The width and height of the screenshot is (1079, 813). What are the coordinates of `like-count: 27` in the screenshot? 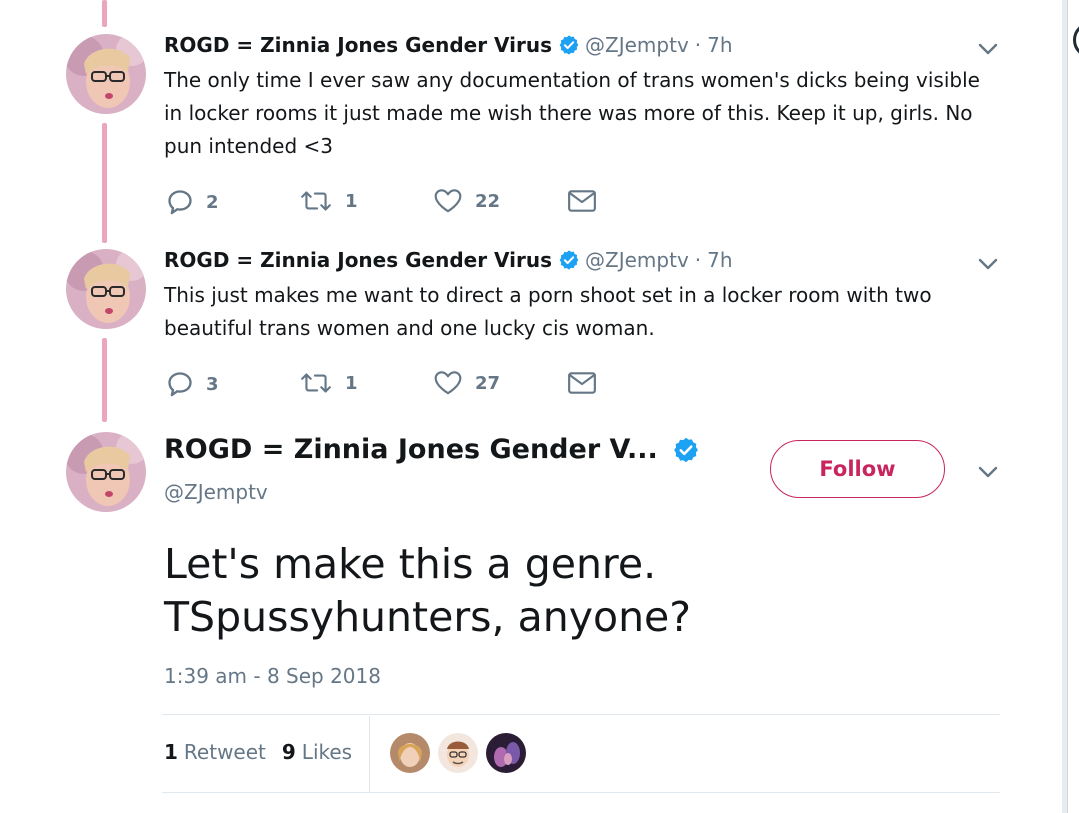 It's located at (488, 383).